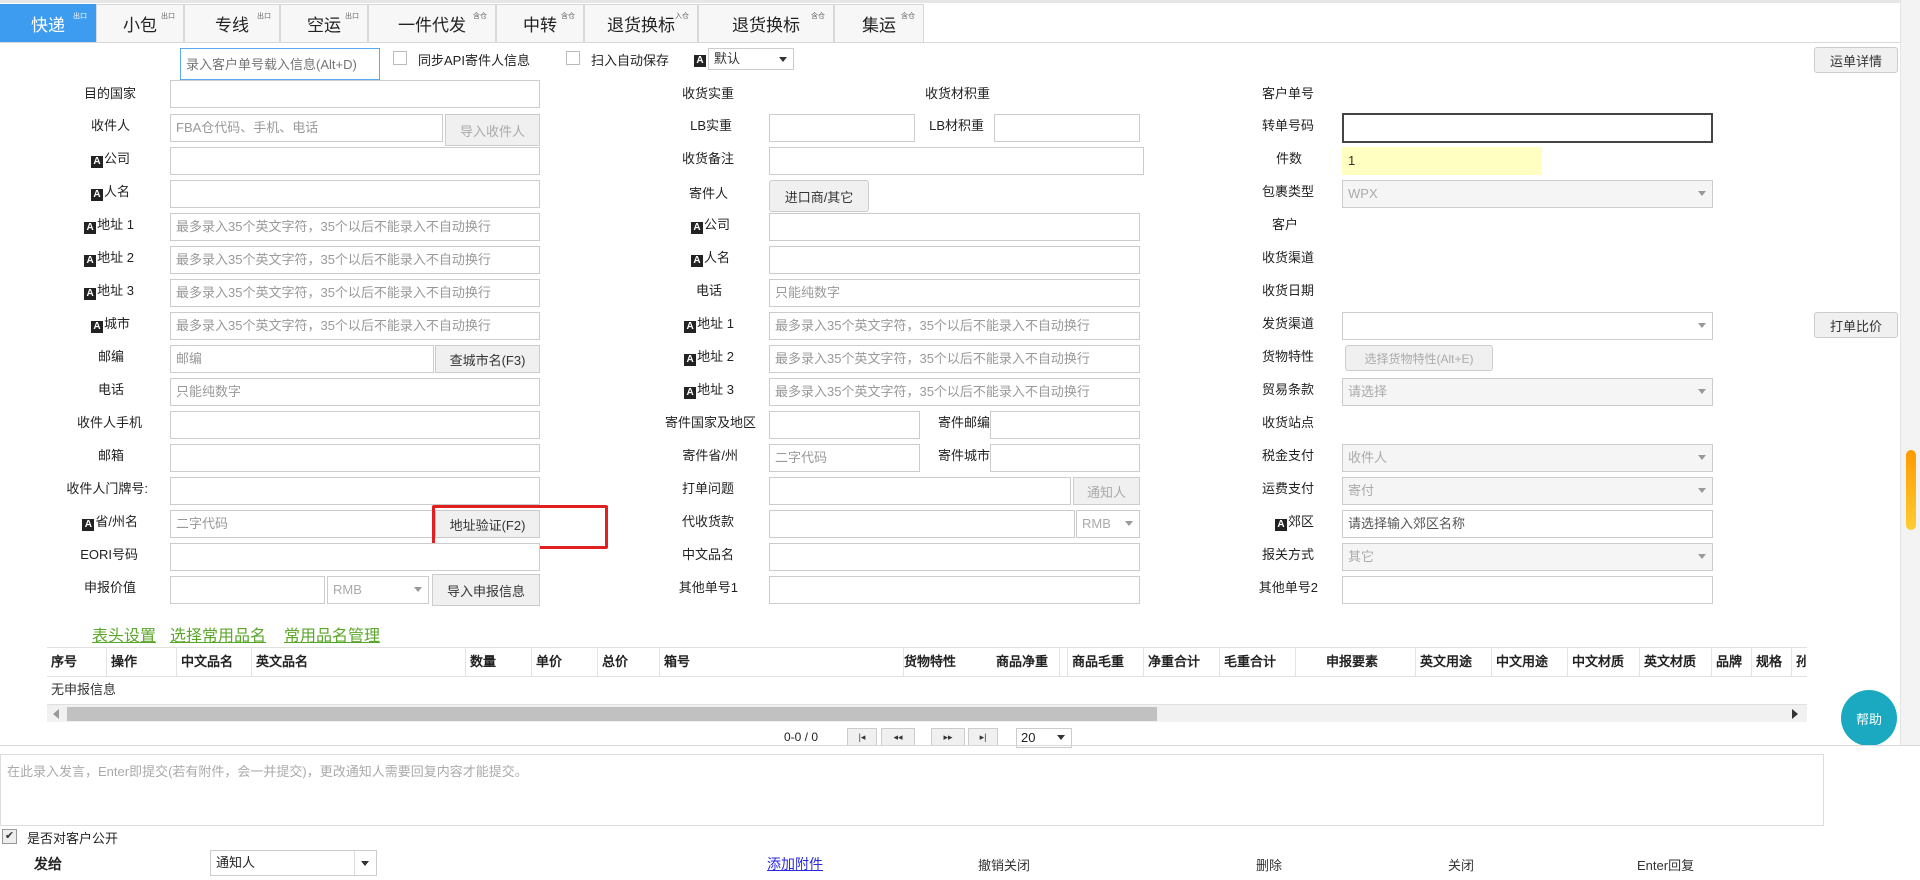 The width and height of the screenshot is (1920, 880). What do you see at coordinates (293, 863) in the screenshot?
I see `notify-person-select: 通知人` at bounding box center [293, 863].